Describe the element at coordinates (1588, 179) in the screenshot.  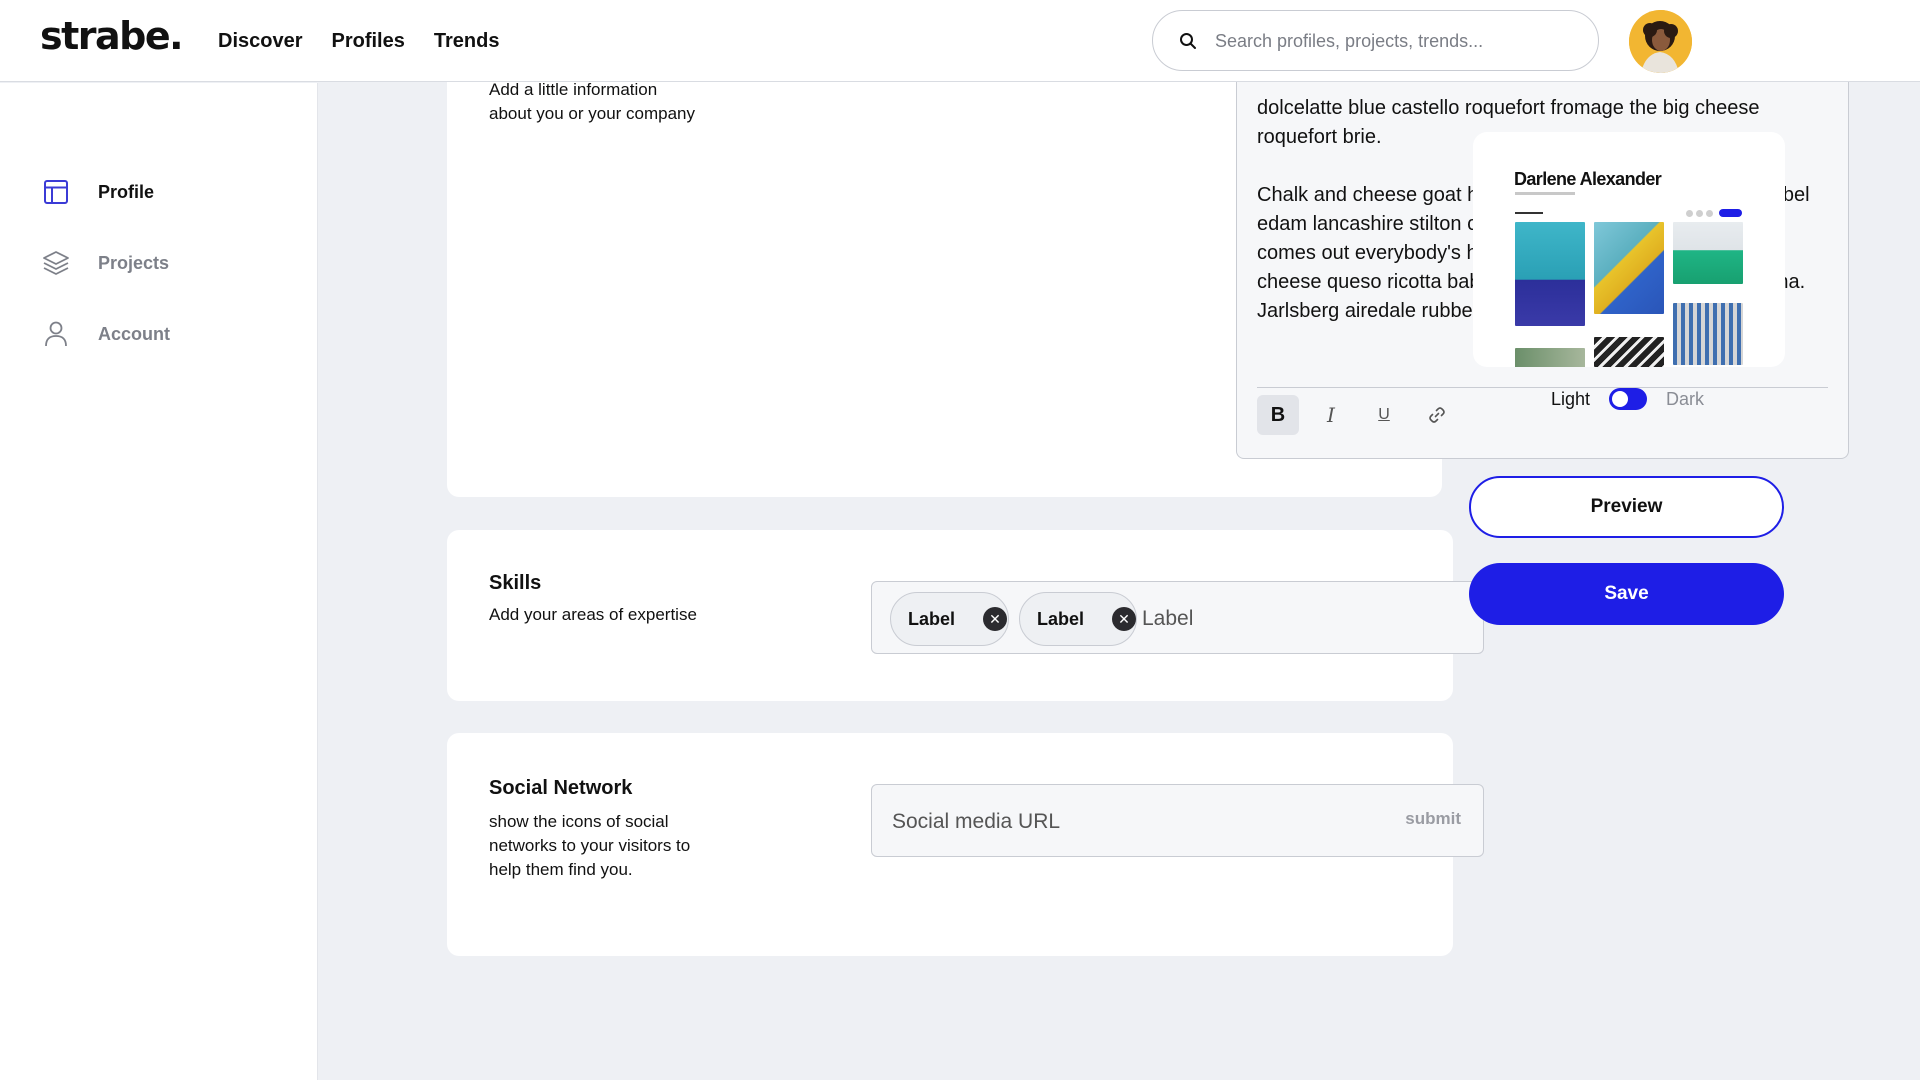
I see `preview-name: Darlene Alexander` at that location.